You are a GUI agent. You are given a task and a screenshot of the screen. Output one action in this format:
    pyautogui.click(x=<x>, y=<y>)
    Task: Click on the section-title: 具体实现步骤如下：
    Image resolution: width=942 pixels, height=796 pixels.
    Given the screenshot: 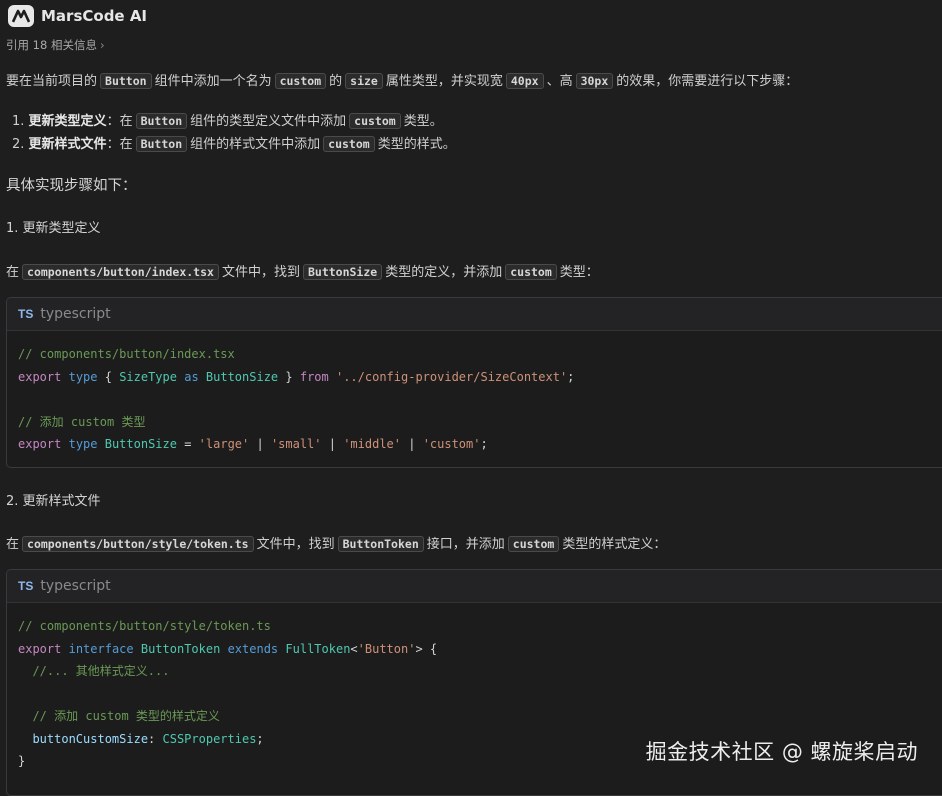 What is the action you would take?
    pyautogui.click(x=71, y=186)
    